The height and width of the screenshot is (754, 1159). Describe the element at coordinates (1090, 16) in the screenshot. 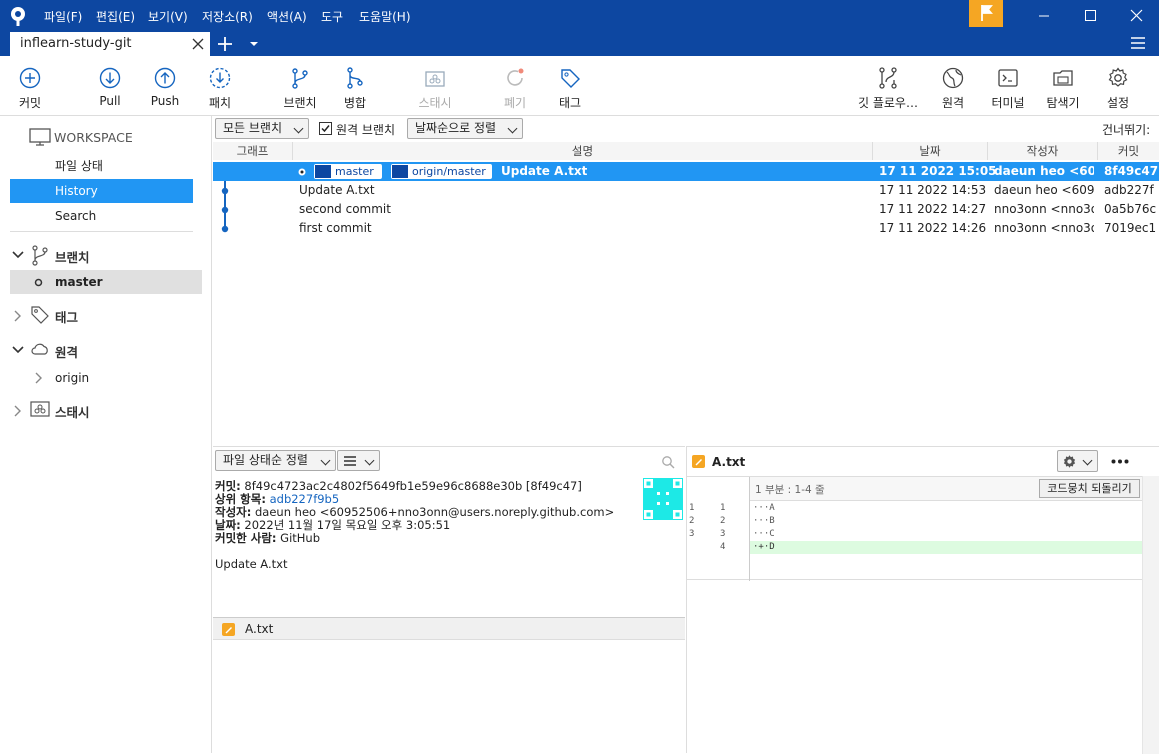

I see `maximize-button` at that location.